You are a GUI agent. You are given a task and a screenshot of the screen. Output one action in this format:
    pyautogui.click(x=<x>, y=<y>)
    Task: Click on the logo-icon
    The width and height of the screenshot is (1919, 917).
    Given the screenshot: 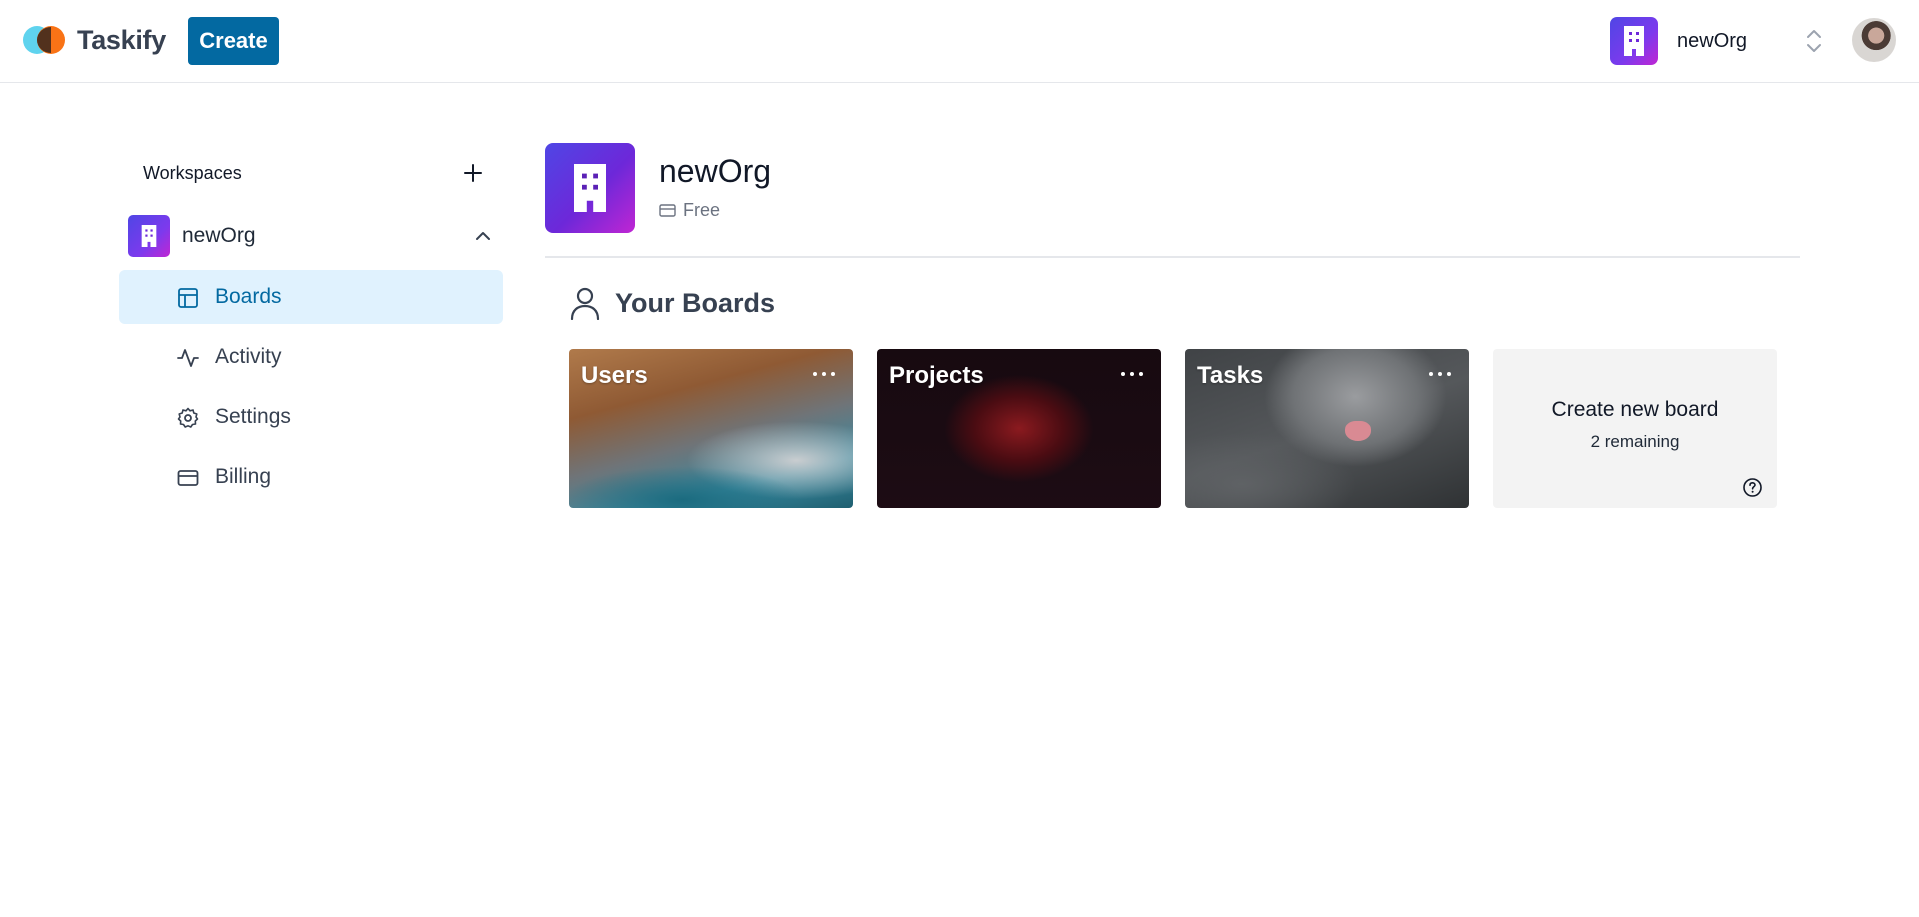 What is the action you would take?
    pyautogui.click(x=45, y=40)
    